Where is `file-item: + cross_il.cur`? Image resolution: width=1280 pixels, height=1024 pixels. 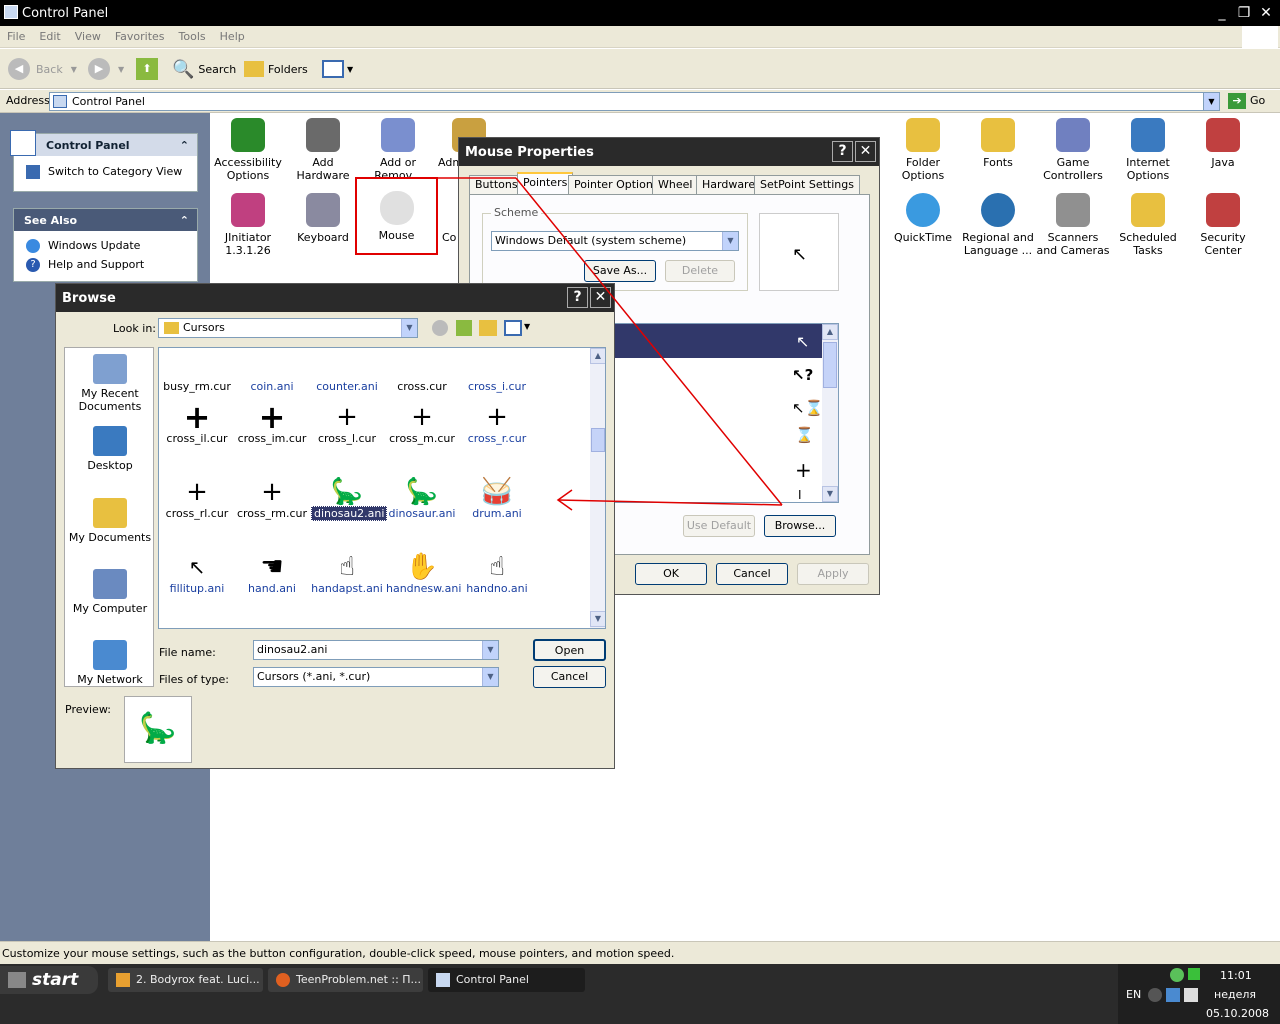
file-item: + cross_il.cur is located at coordinates (197, 423).